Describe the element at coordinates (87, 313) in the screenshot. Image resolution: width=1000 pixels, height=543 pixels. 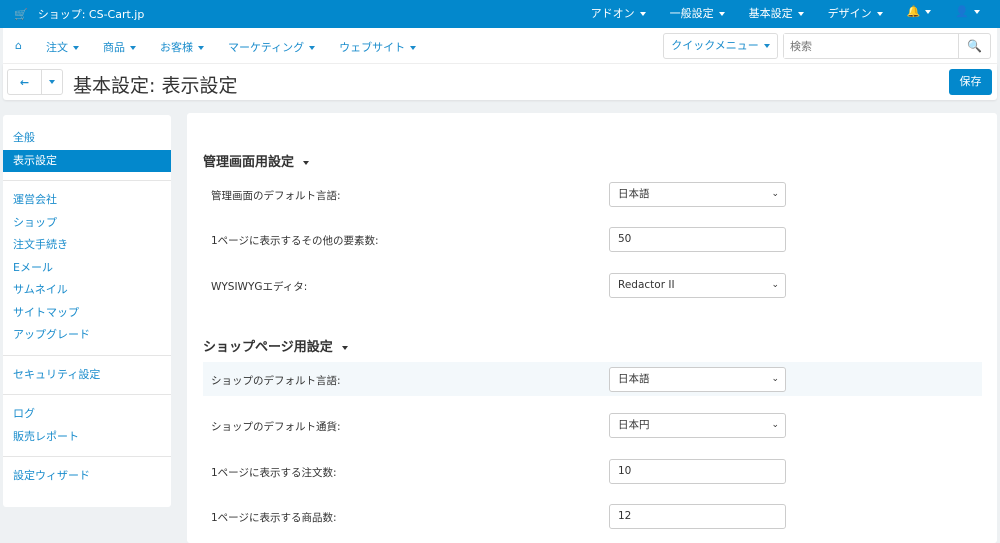
I see `sidebar-item-sitemap: サイトマップ` at that location.